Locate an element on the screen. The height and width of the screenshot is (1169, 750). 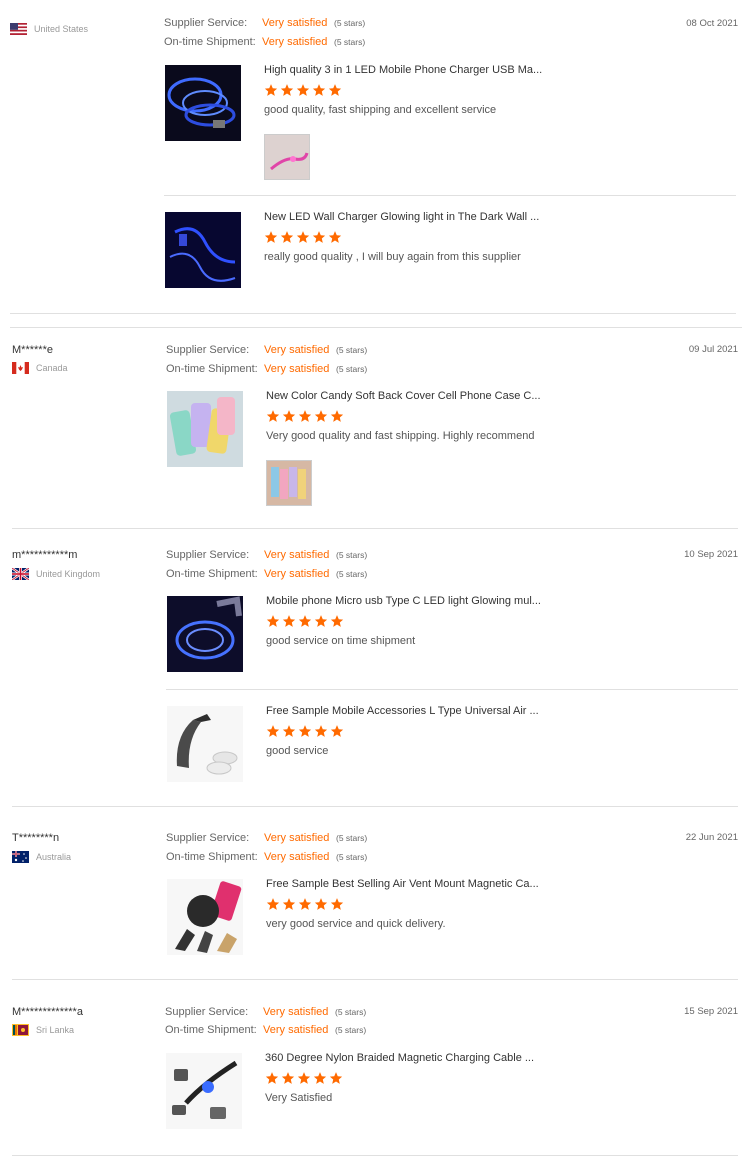
buyer-country: United Kingdom is located at coordinates (56, 574).